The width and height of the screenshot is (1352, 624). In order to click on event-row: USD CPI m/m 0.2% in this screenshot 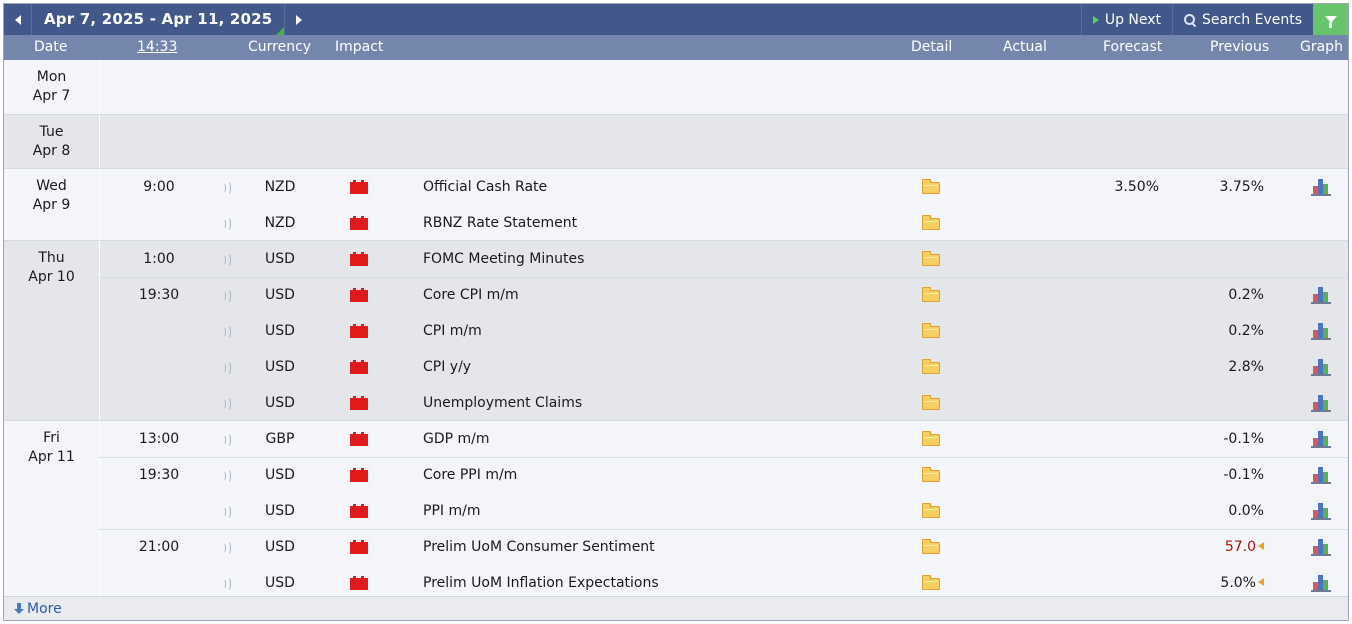, I will do `click(676, 331)`.